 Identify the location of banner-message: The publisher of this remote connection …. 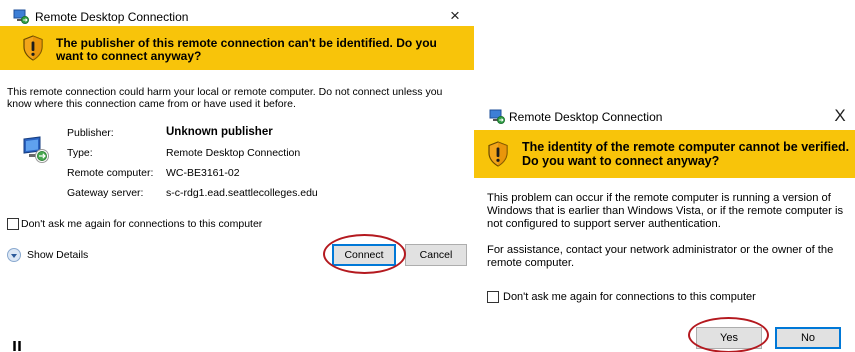
(246, 49).